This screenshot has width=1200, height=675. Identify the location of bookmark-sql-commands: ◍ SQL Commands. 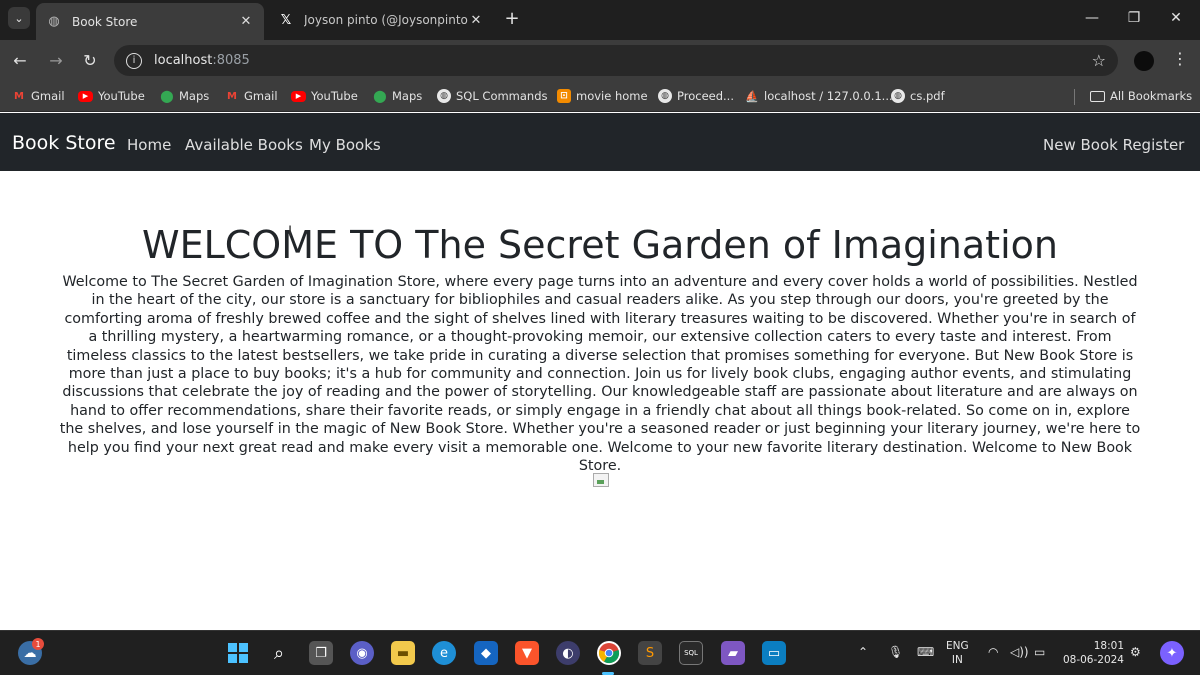
(492, 96).